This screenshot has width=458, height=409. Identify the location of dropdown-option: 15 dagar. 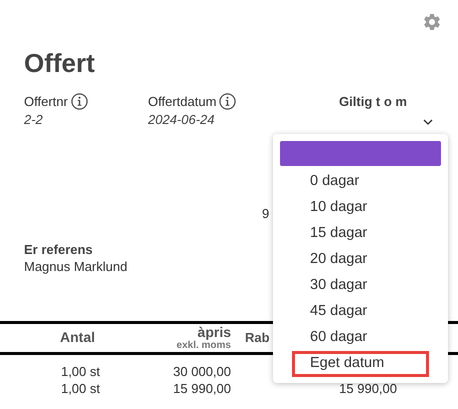
(360, 234).